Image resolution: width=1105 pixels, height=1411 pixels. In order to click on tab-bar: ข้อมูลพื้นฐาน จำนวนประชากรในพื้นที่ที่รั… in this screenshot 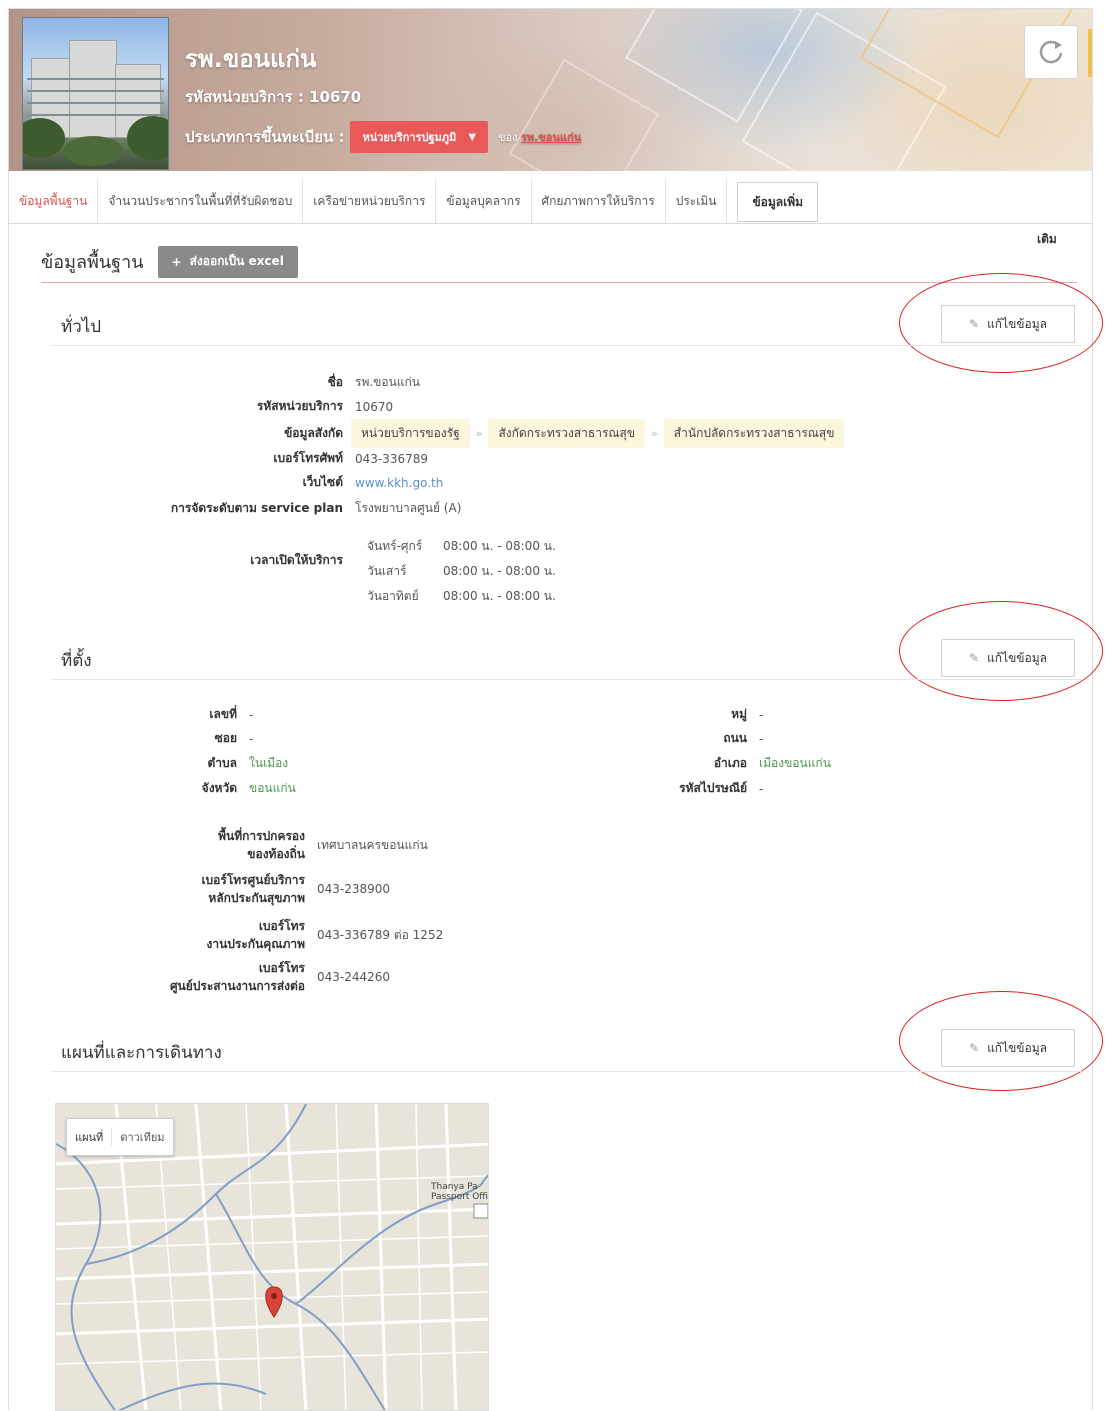, I will do `click(550, 201)`.